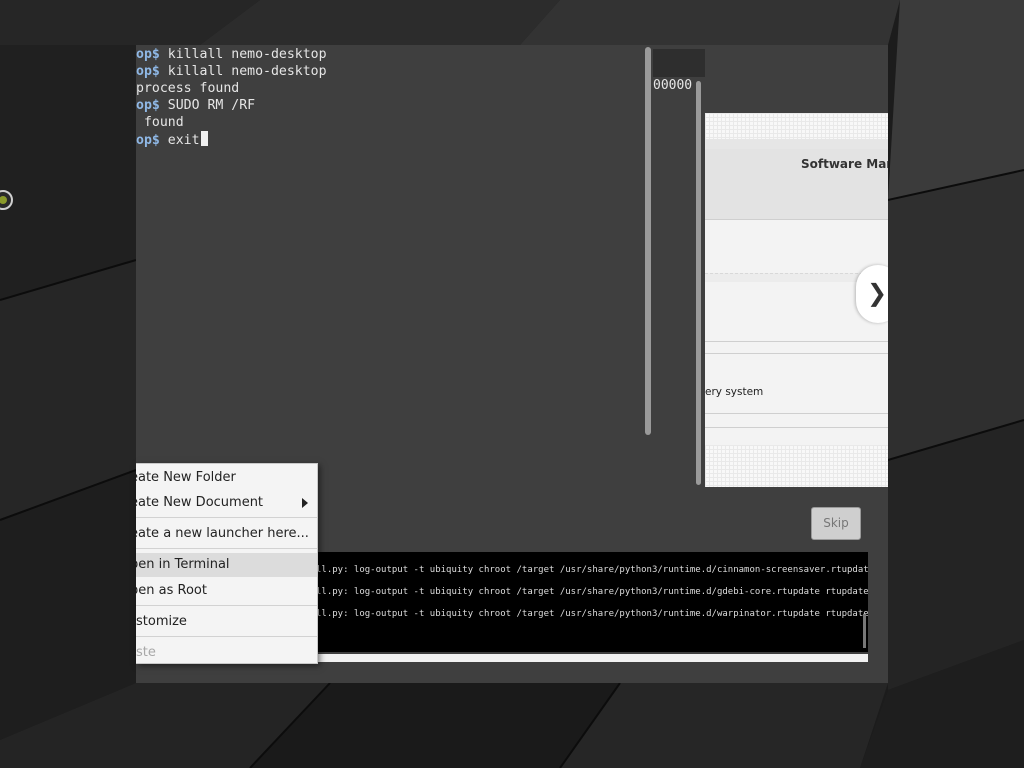  What do you see at coordinates (226, 622) in the screenshot?
I see `menu-item-customize: stomize` at bounding box center [226, 622].